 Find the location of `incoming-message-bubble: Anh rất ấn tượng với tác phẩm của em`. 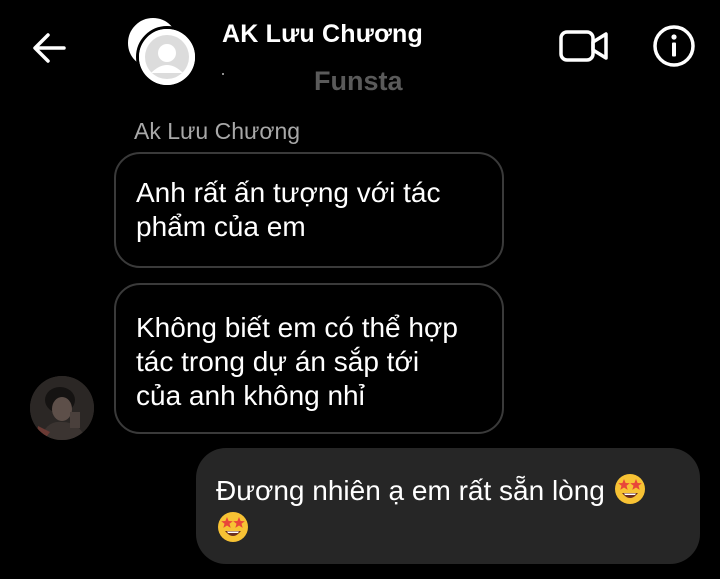

incoming-message-bubble: Anh rất ấn tượng với tác phẩm của em is located at coordinates (309, 210).